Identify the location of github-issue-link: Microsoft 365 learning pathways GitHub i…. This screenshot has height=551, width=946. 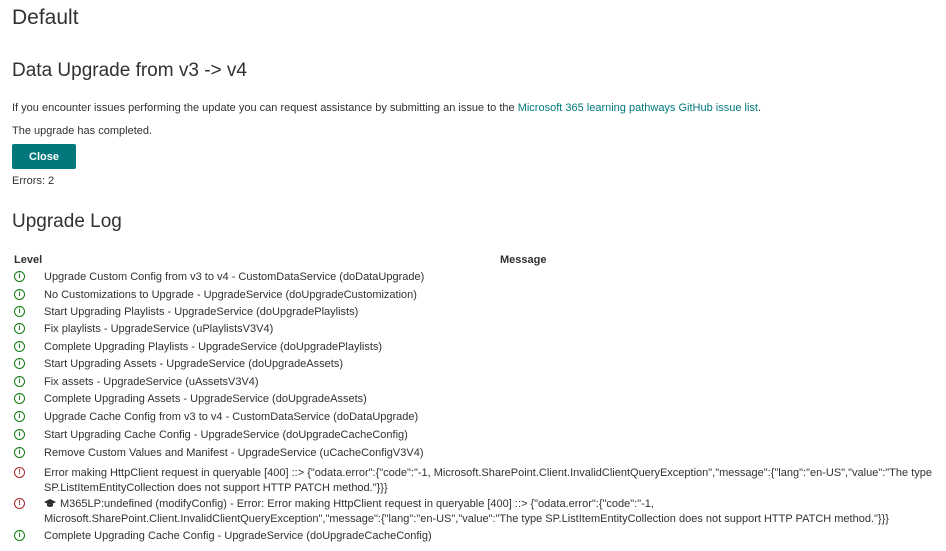
(638, 108).